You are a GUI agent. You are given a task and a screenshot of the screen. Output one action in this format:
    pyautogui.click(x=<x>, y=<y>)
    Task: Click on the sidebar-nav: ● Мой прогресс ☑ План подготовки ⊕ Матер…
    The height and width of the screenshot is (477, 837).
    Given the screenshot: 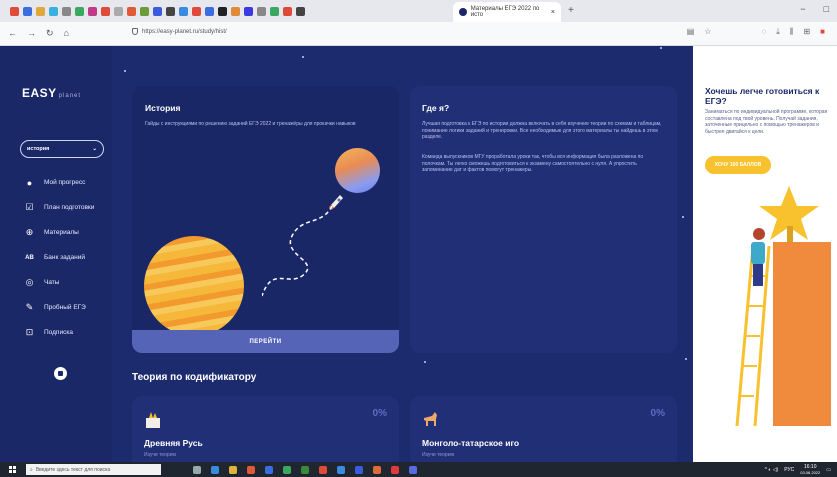 What is the action you would take?
    pyautogui.click(x=59, y=257)
    